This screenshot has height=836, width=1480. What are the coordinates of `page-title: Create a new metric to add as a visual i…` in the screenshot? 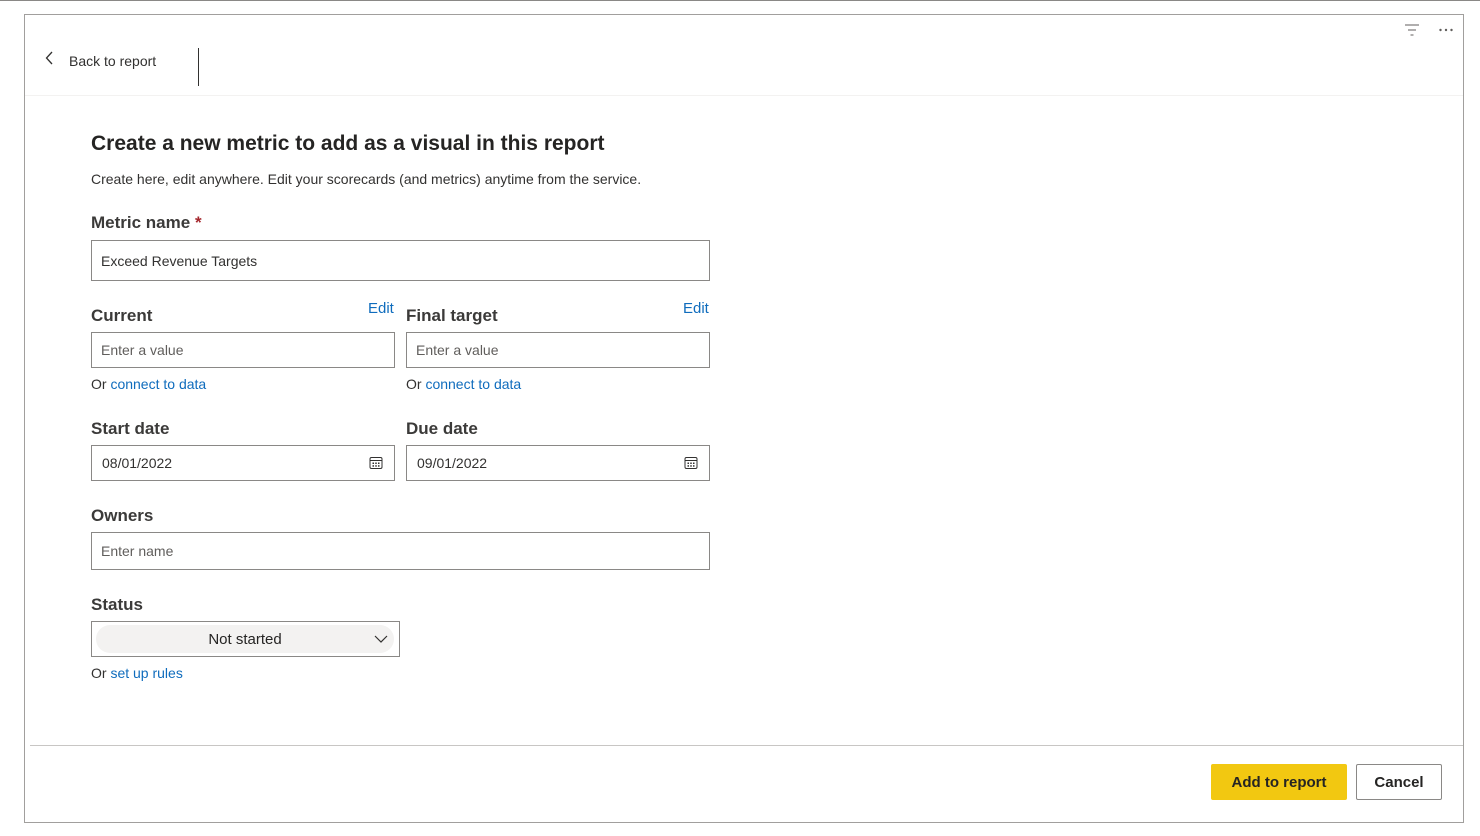 It's located at (348, 143).